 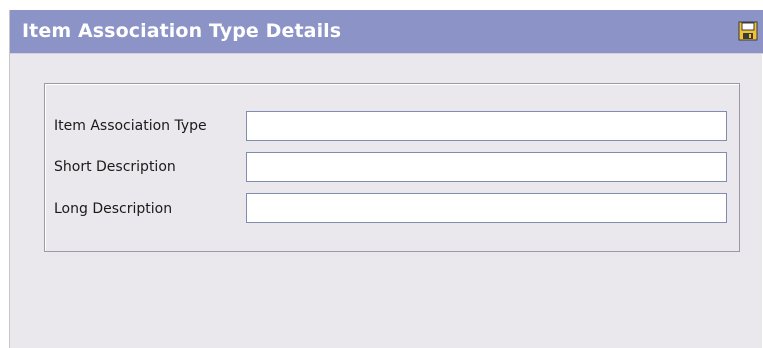 I want to click on short-description-input, so click(x=486, y=167).